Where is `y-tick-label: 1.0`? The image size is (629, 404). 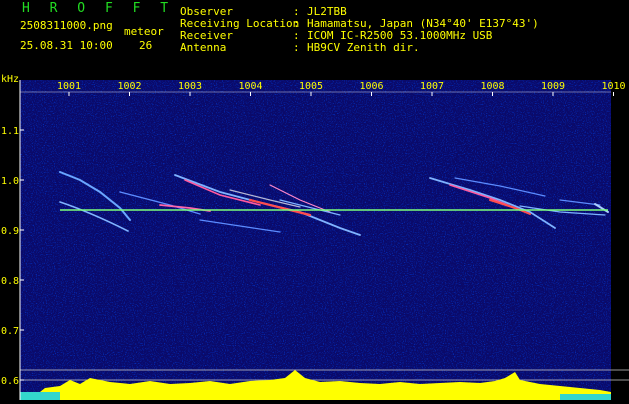 y-tick-label: 1.0 is located at coordinates (10, 181).